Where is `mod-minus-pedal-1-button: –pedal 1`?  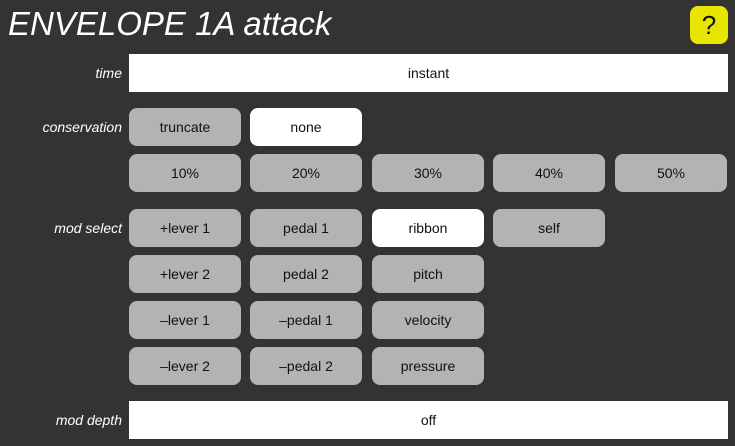 mod-minus-pedal-1-button: –pedal 1 is located at coordinates (306, 320).